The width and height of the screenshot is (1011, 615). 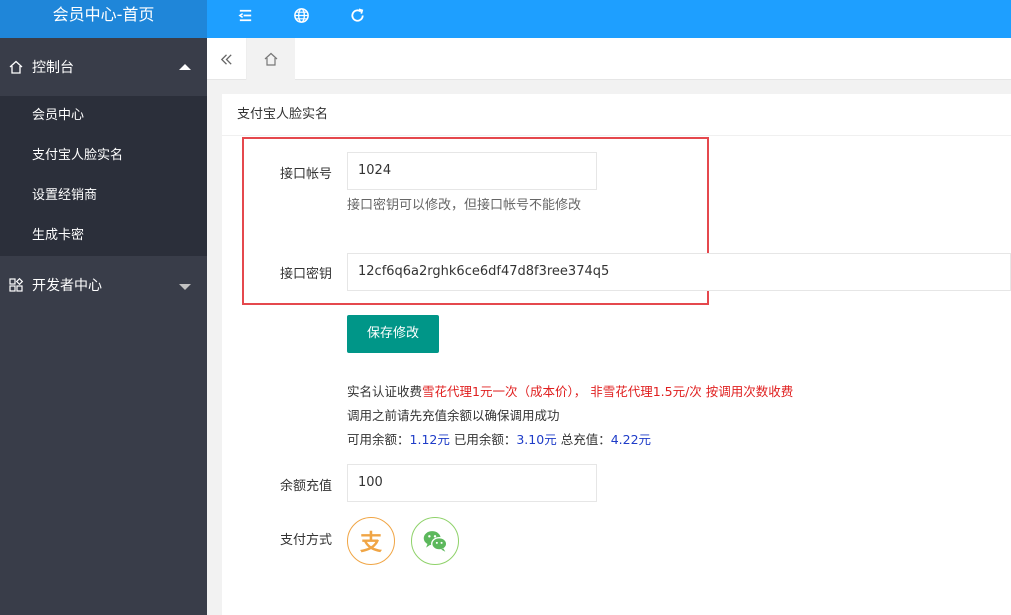 What do you see at coordinates (472, 483) in the screenshot?
I see `recharge-input: 100` at bounding box center [472, 483].